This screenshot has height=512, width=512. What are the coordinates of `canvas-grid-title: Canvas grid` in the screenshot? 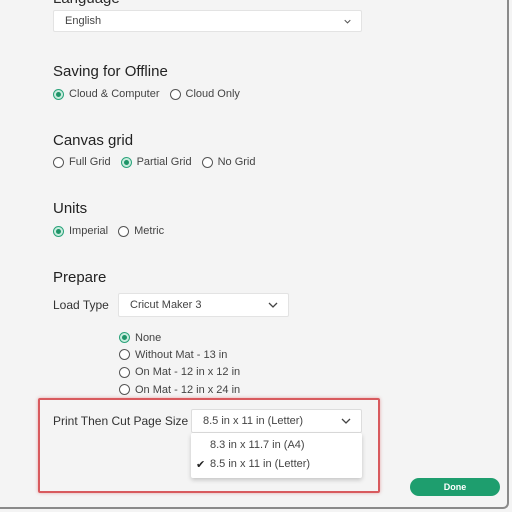 It's located at (93, 140).